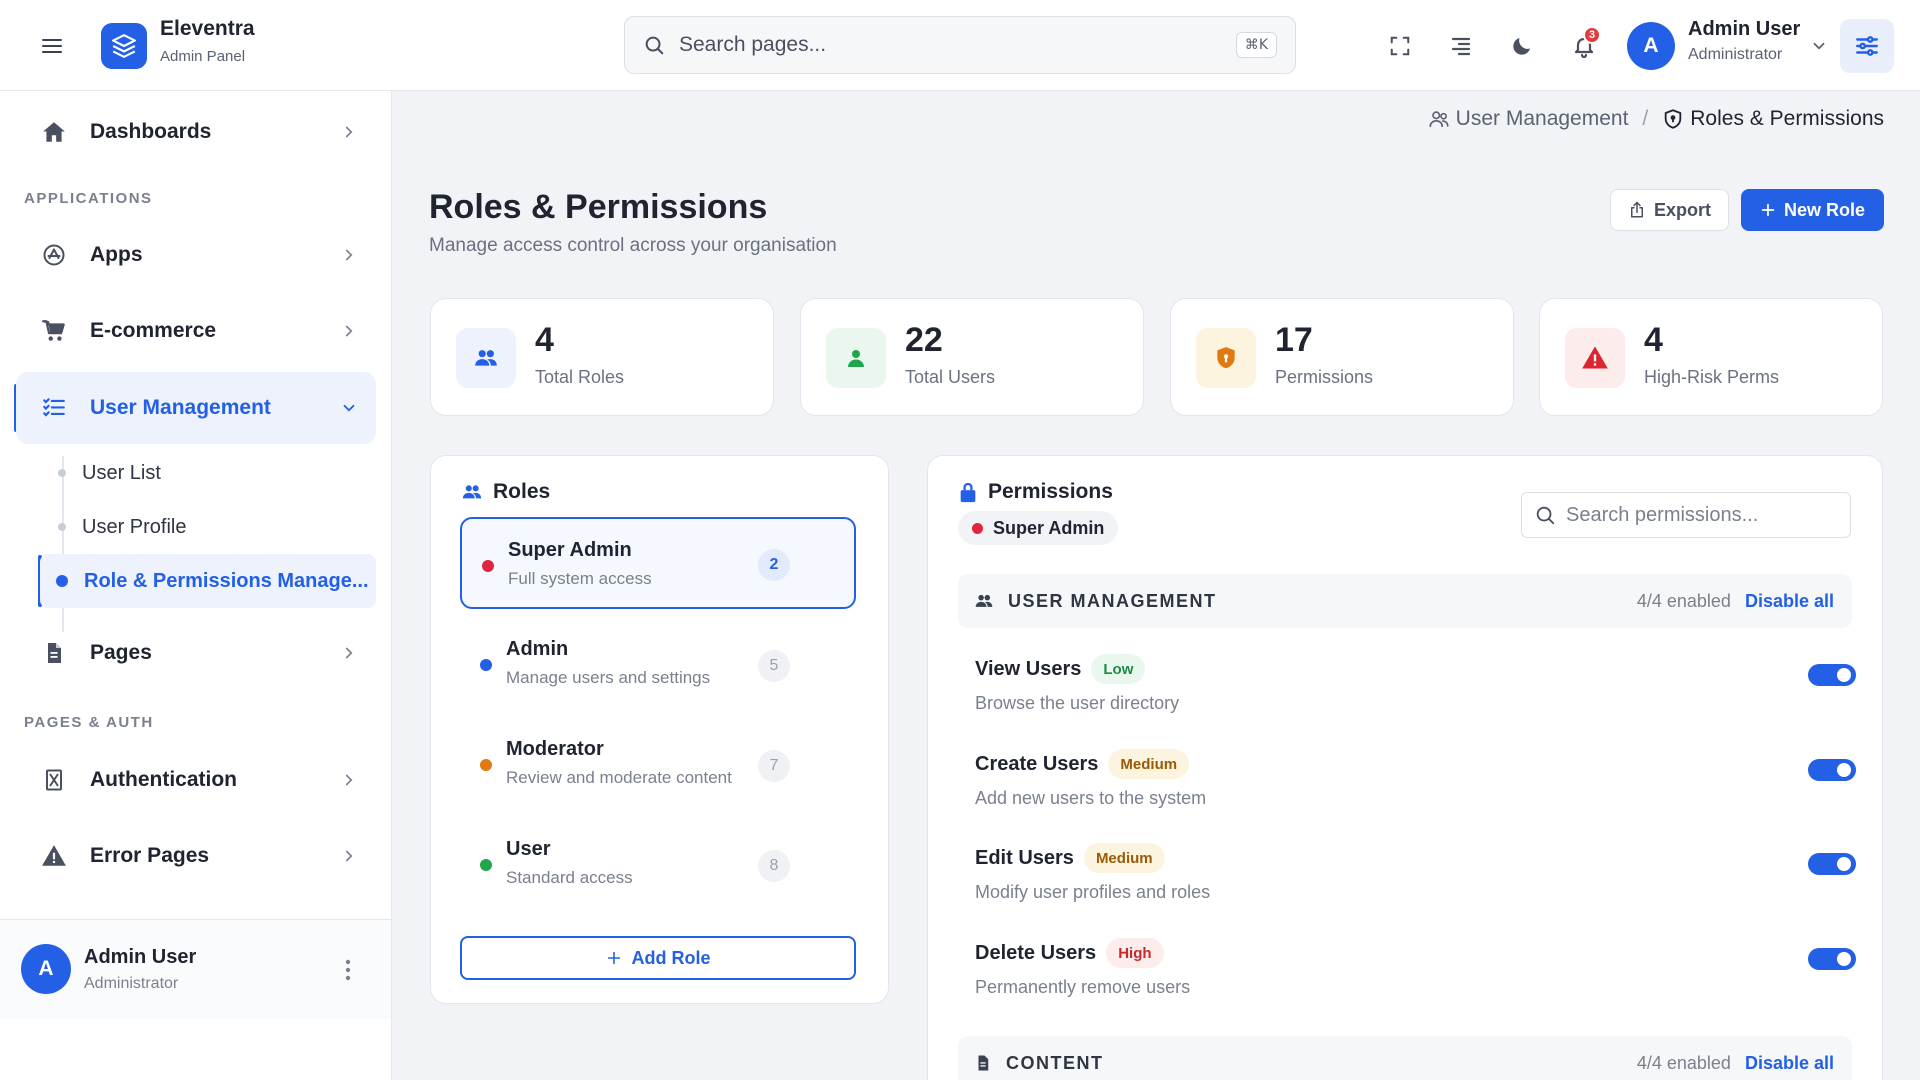 The height and width of the screenshot is (1080, 1920). What do you see at coordinates (1744, 29) in the screenshot?
I see `header-user-name: Admin User` at bounding box center [1744, 29].